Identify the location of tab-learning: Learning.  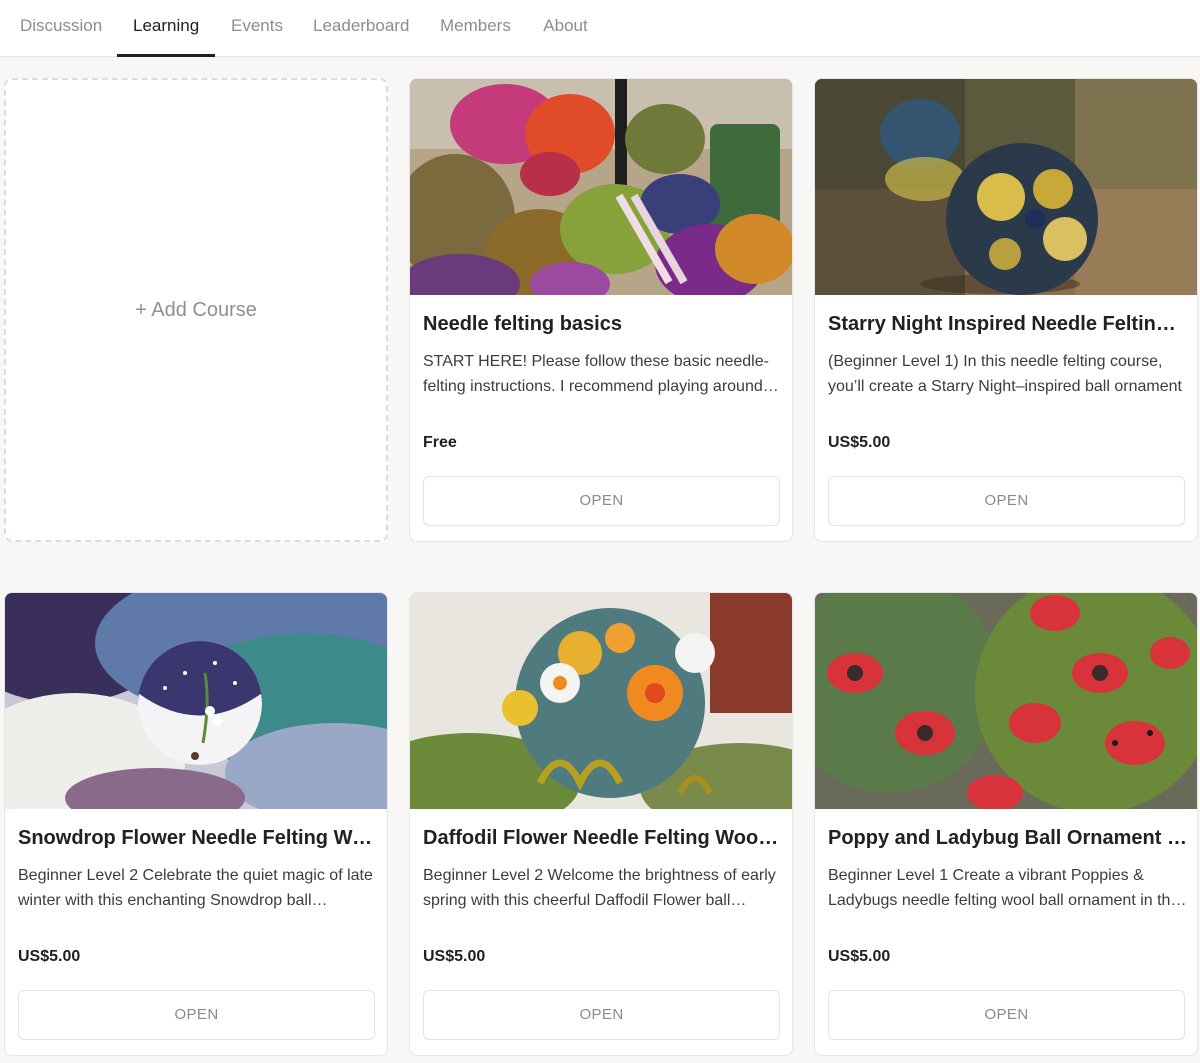
(166, 28).